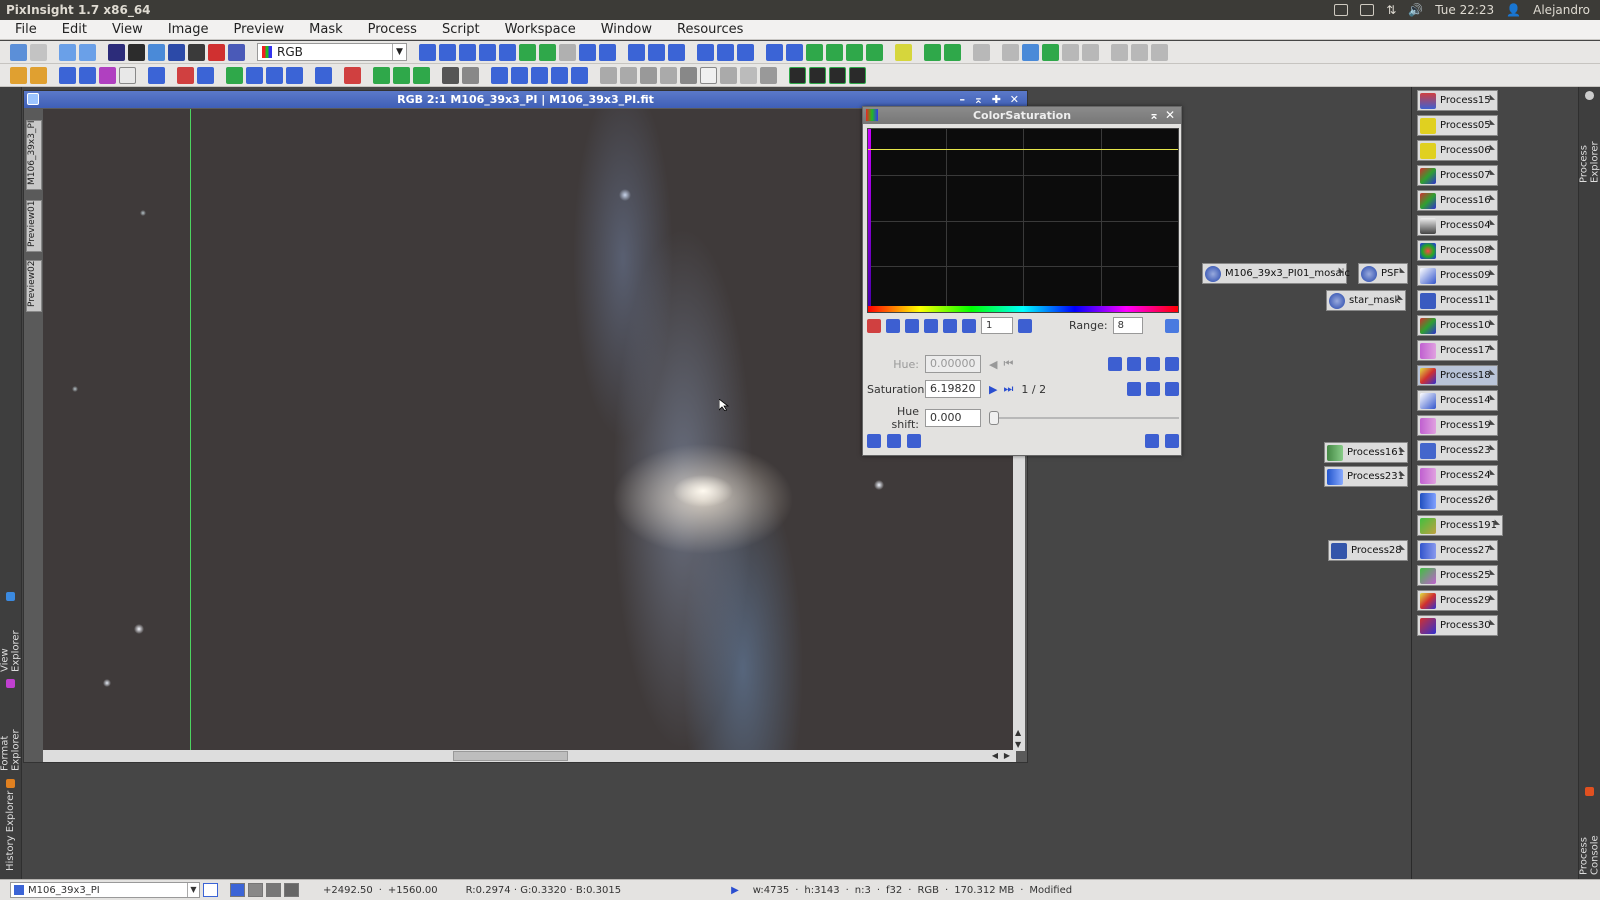 The width and height of the screenshot is (1600, 900). Describe the element at coordinates (857, 75) in the screenshot. I see `layer-4-icon` at that location.